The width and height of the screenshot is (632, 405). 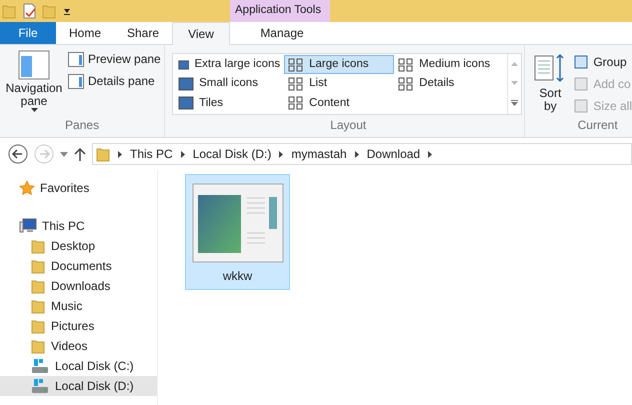 I want to click on layout-option: Medium icons, so click(x=450, y=64).